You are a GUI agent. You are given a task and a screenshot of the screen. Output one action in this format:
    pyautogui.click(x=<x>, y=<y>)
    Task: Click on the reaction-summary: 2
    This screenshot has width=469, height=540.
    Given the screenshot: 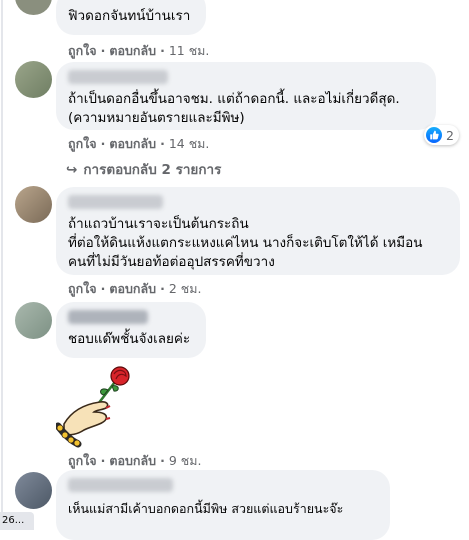 What is the action you would take?
    pyautogui.click(x=441, y=135)
    